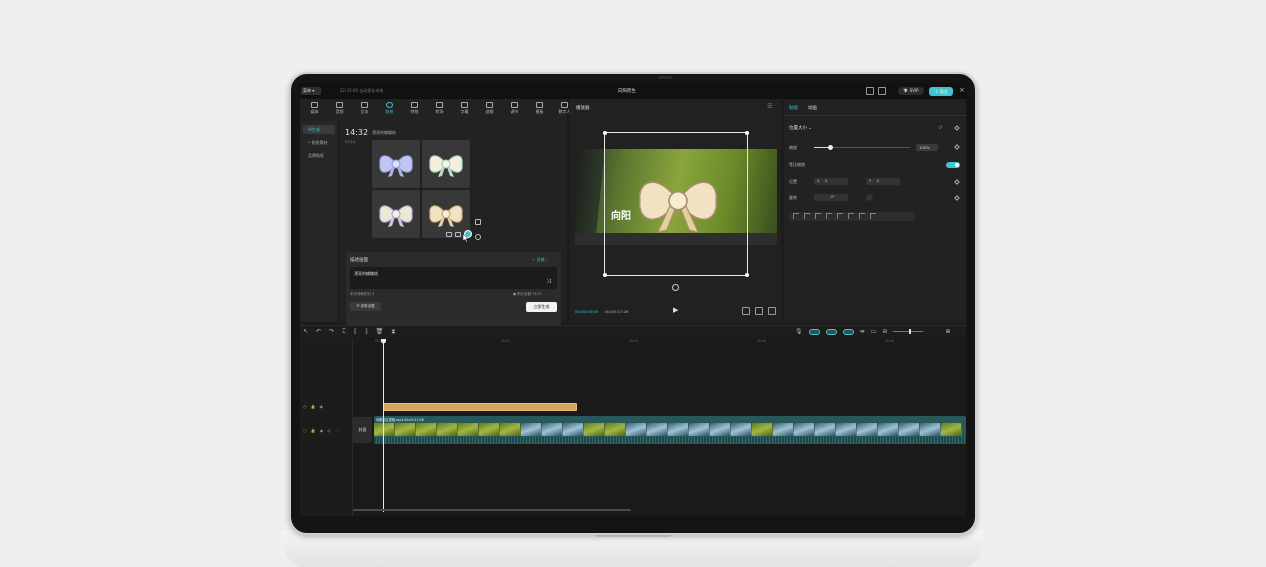 The height and width of the screenshot is (567, 1266). Describe the element at coordinates (831, 331) in the screenshot. I see `snap-icon` at that location.